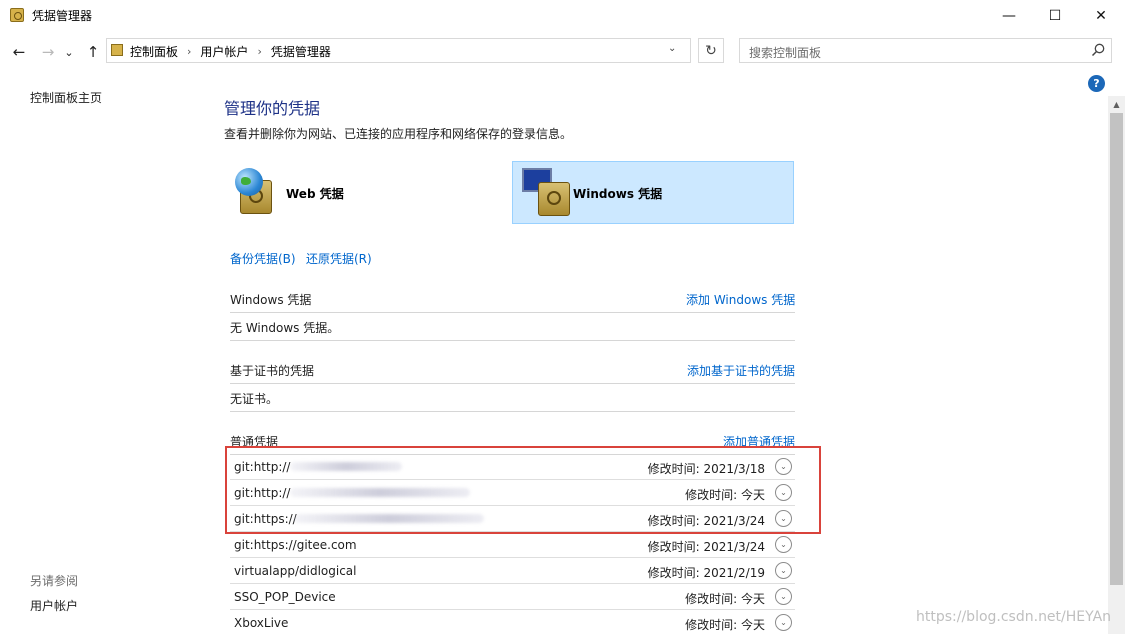  What do you see at coordinates (54, 581) in the screenshot?
I see `see-also-label: 另请参阅` at bounding box center [54, 581].